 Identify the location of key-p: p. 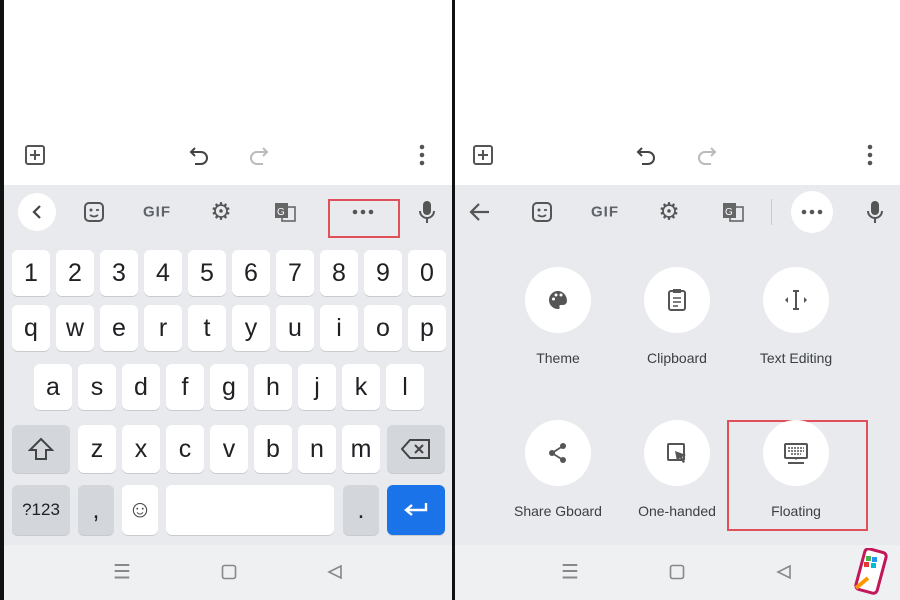
(427, 328).